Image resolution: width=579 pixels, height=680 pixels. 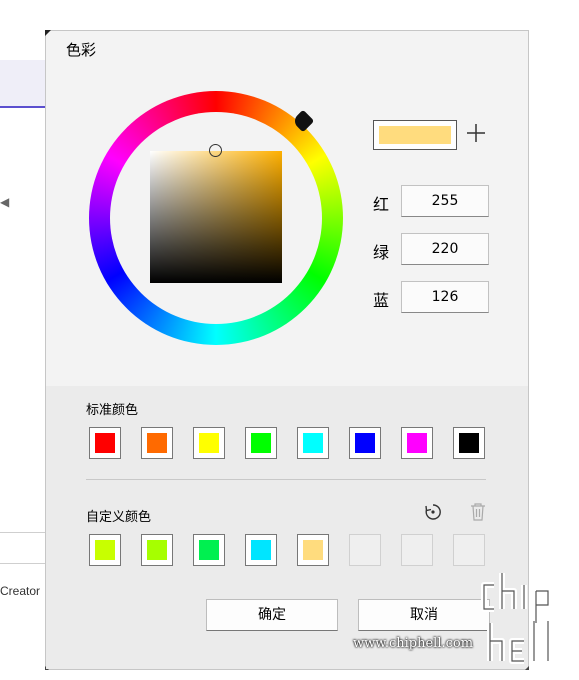 What do you see at coordinates (445, 297) in the screenshot?
I see `blue-input: 126` at bounding box center [445, 297].